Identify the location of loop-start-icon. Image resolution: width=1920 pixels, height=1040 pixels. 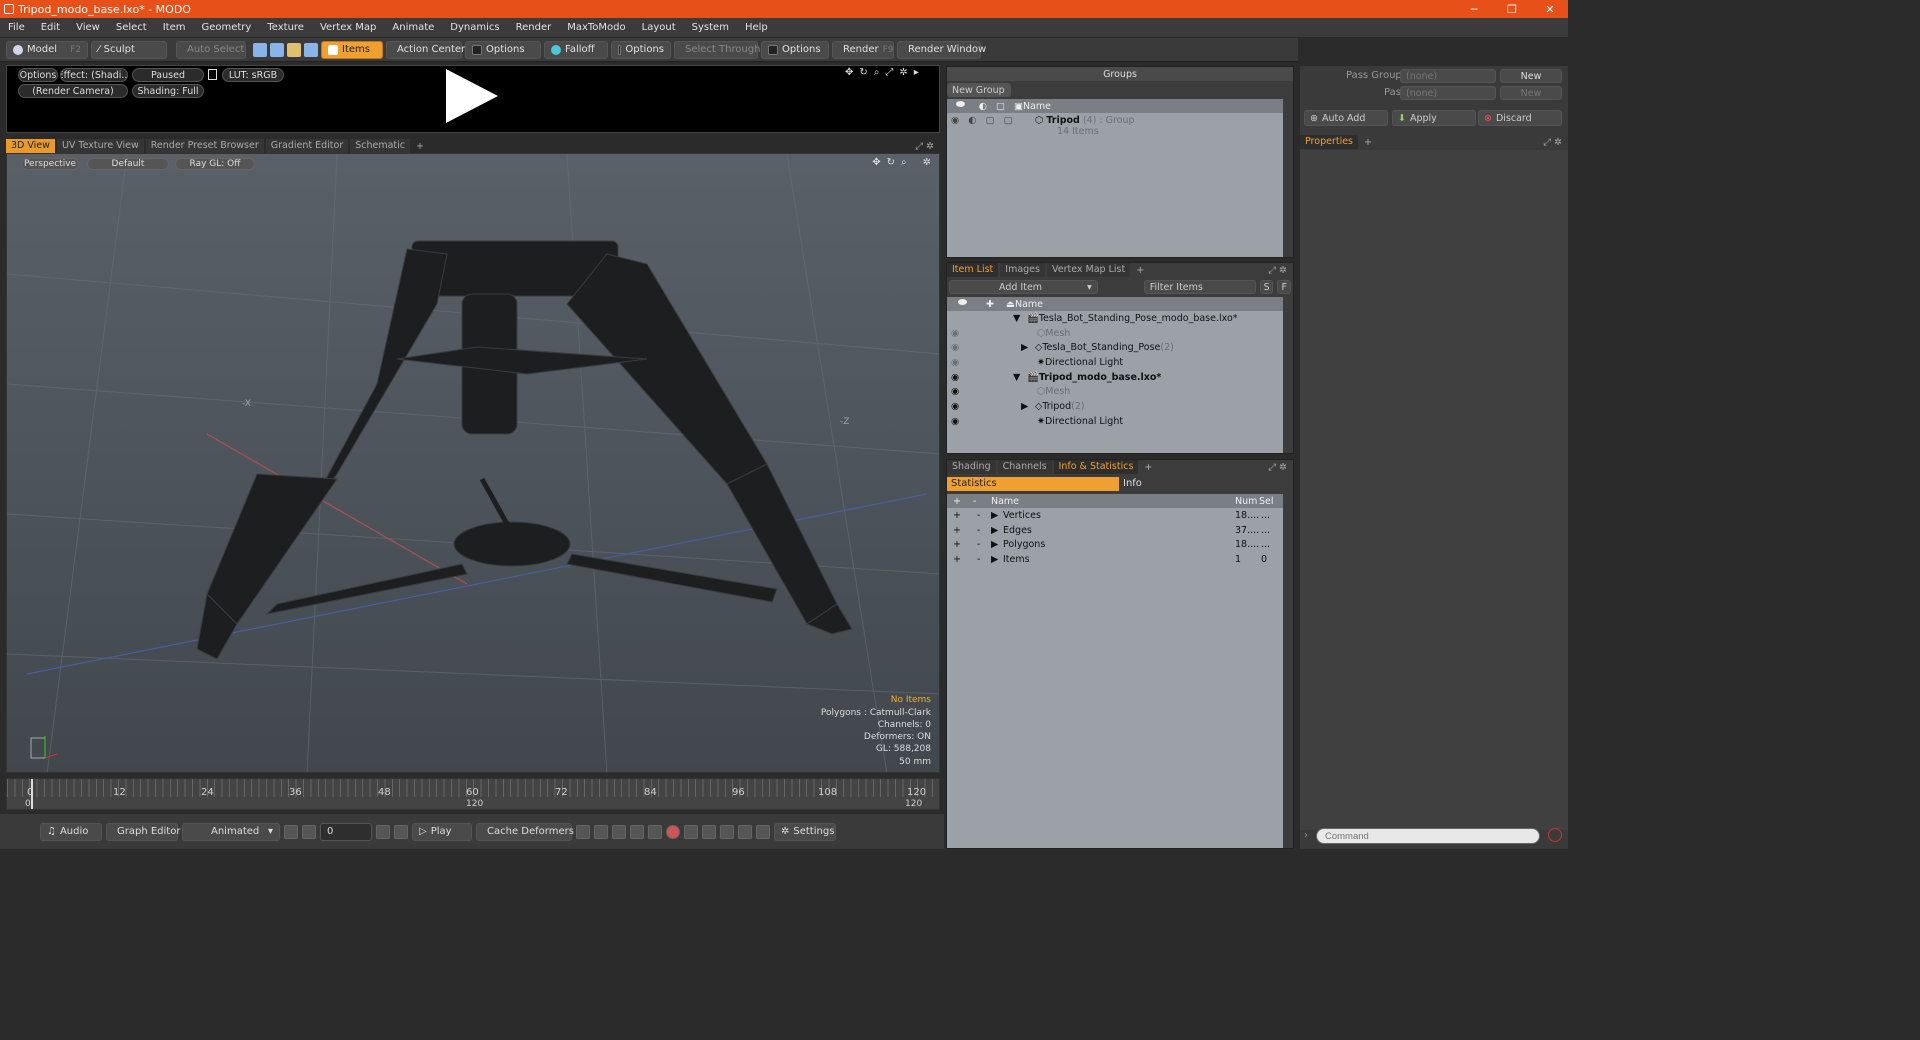
(709, 831).